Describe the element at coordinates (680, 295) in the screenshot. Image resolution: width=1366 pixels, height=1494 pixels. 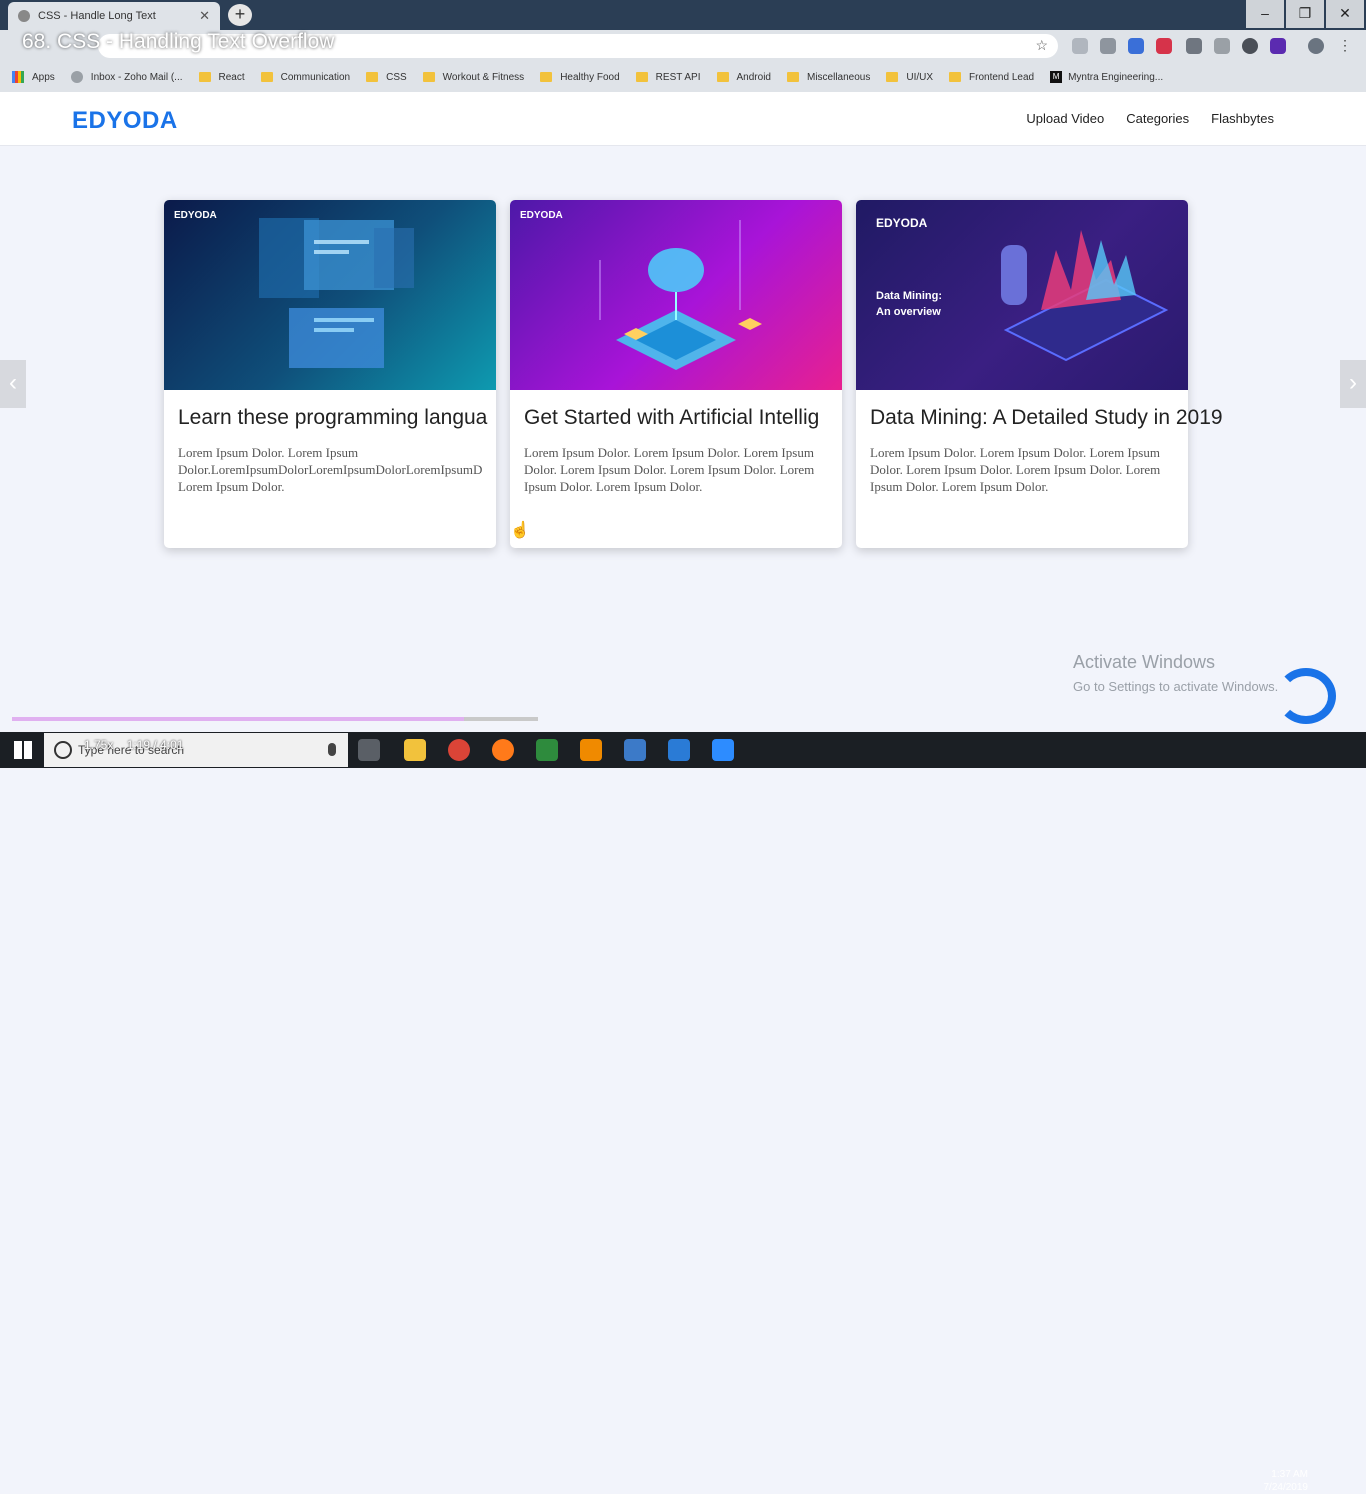
I see `ai-brain-illustration` at that location.